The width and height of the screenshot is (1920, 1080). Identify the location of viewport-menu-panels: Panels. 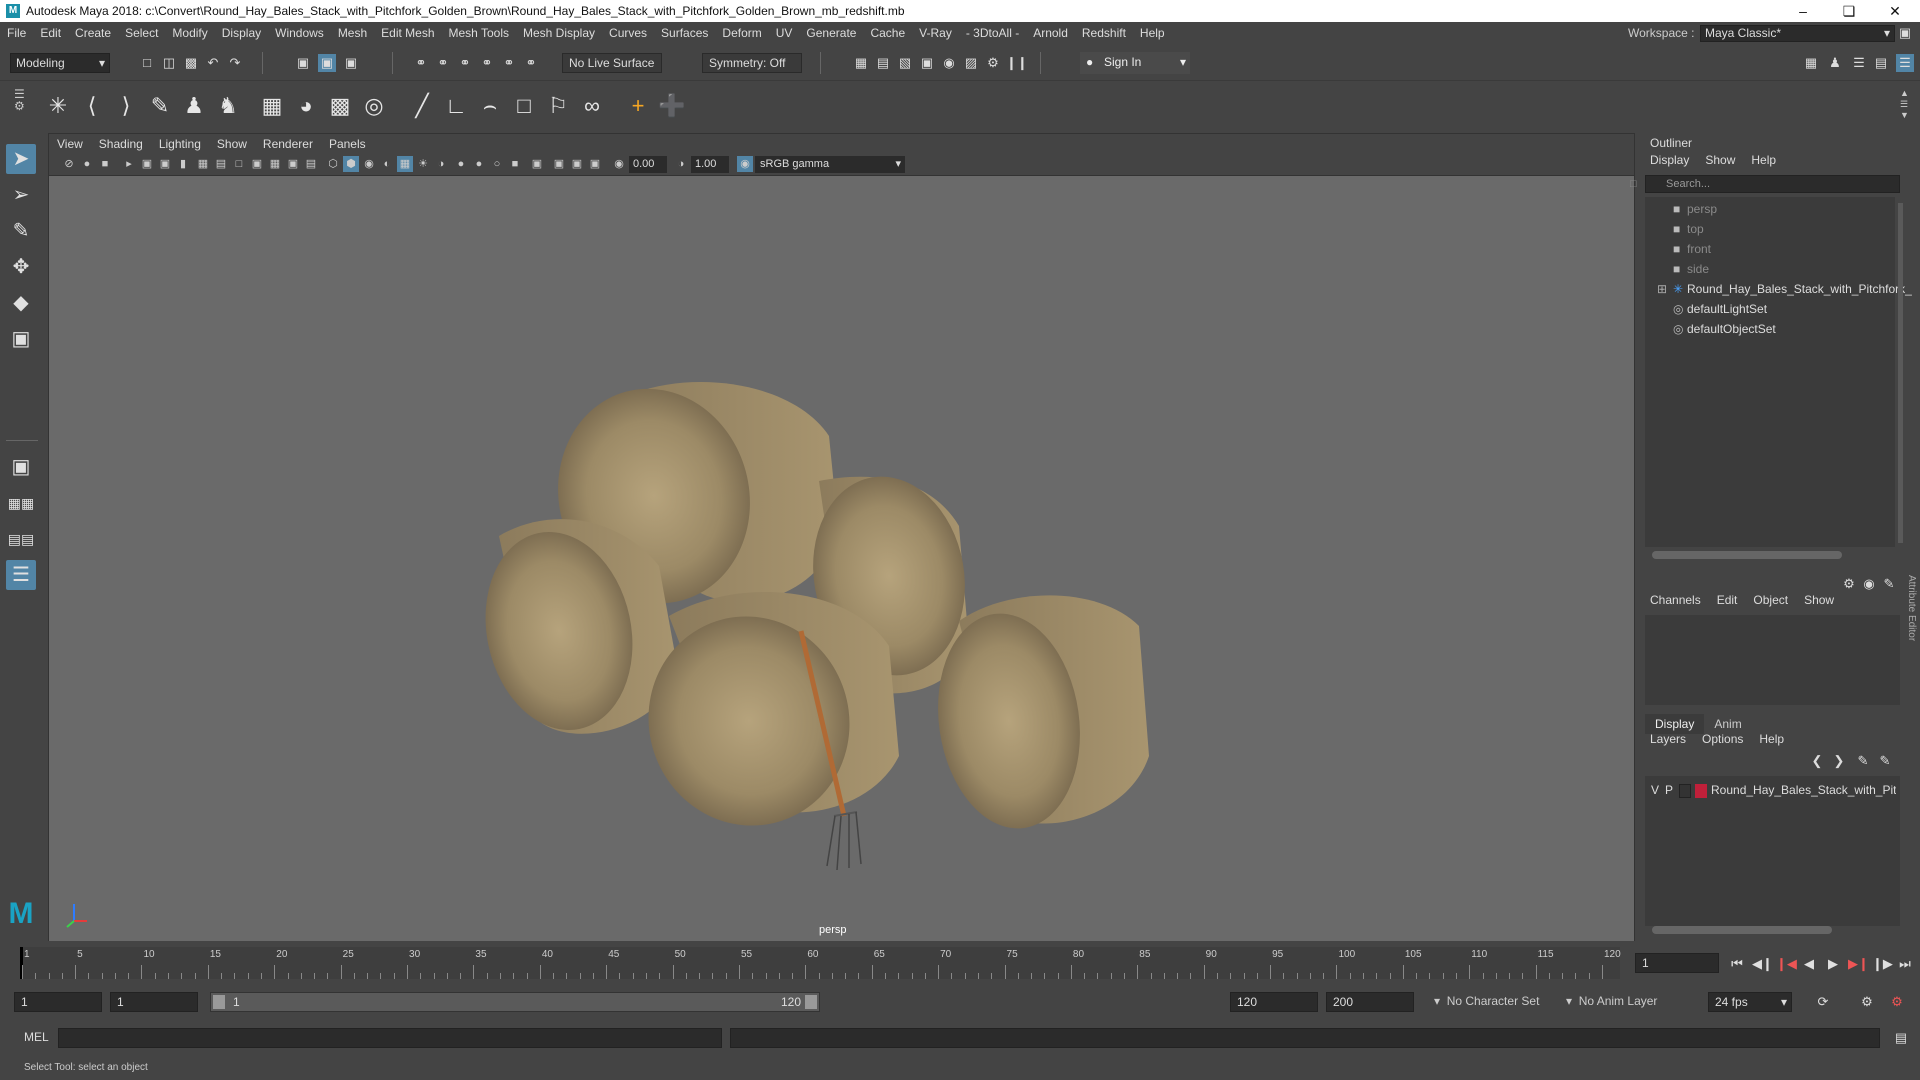
(347, 144).